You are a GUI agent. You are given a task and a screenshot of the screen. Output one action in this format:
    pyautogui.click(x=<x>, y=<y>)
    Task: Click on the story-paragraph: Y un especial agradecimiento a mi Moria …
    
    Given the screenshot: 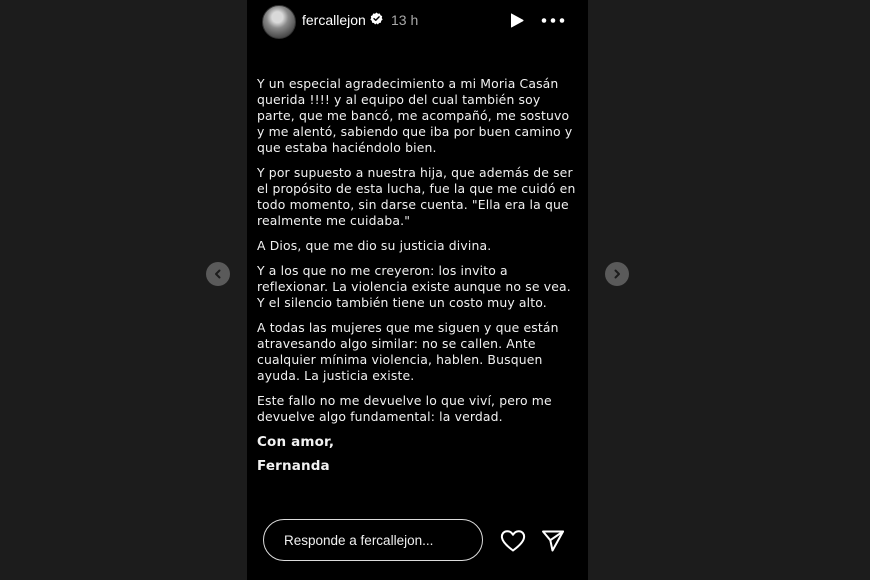 What is the action you would take?
    pyautogui.click(x=415, y=115)
    